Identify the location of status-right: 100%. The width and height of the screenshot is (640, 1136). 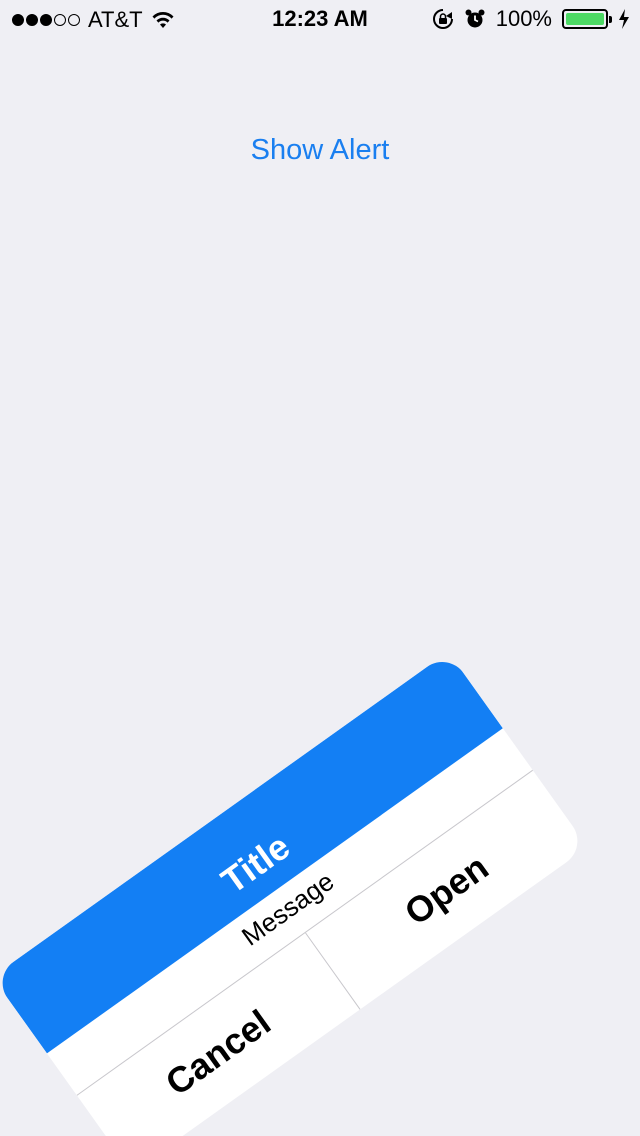
(531, 19).